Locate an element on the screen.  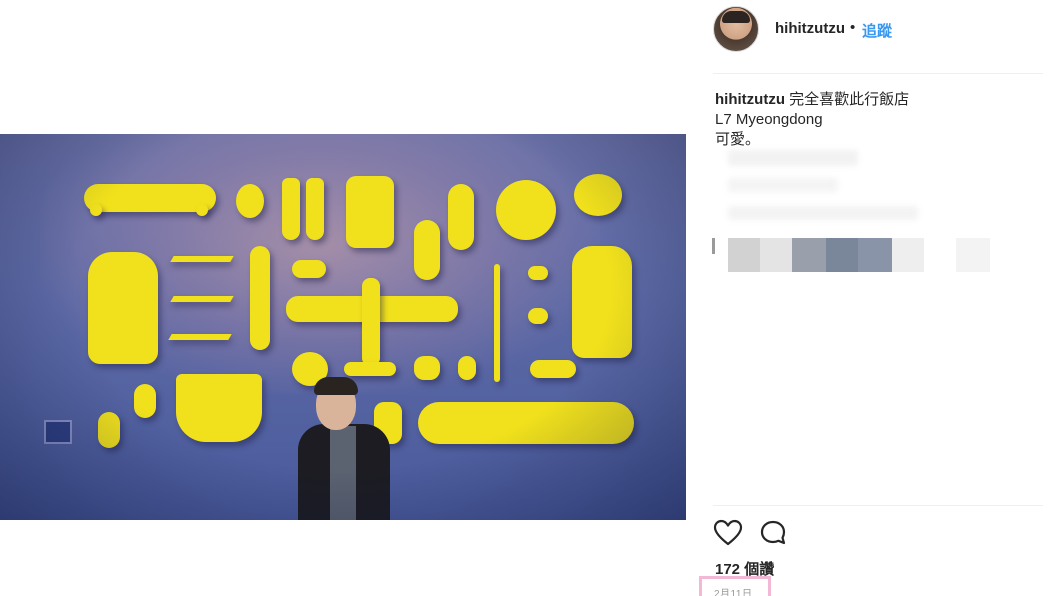
caption-text-2: L7 Myeongdong is located at coordinates (769, 119).